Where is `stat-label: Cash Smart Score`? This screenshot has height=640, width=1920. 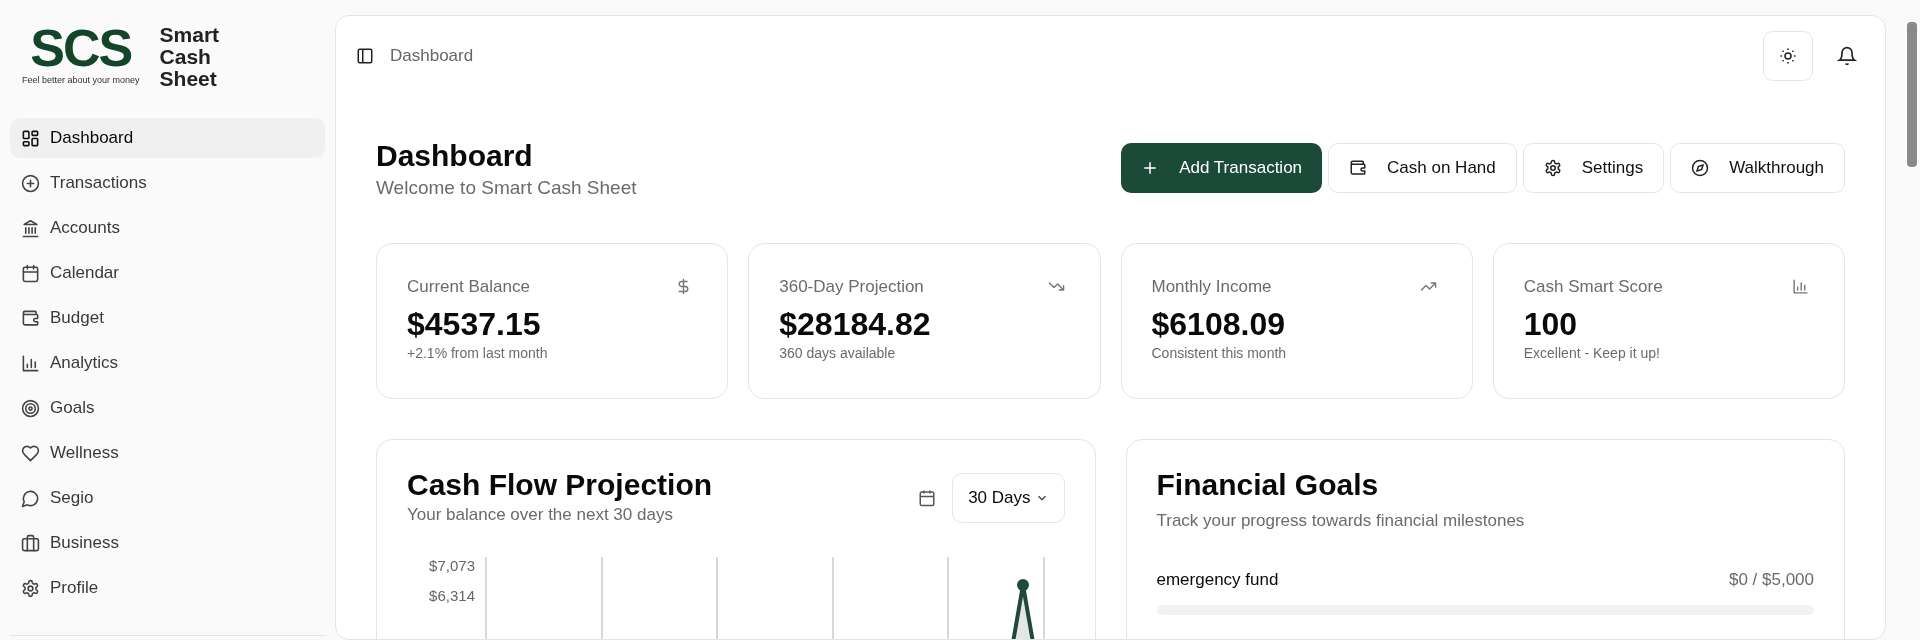 stat-label: Cash Smart Score is located at coordinates (1593, 286).